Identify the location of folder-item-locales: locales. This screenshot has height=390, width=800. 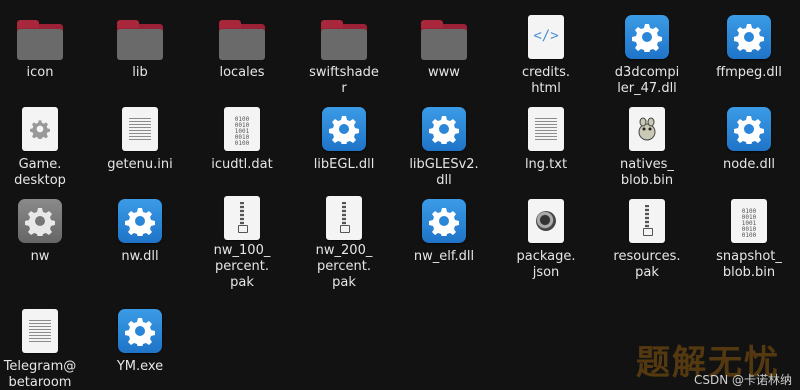
(242, 58).